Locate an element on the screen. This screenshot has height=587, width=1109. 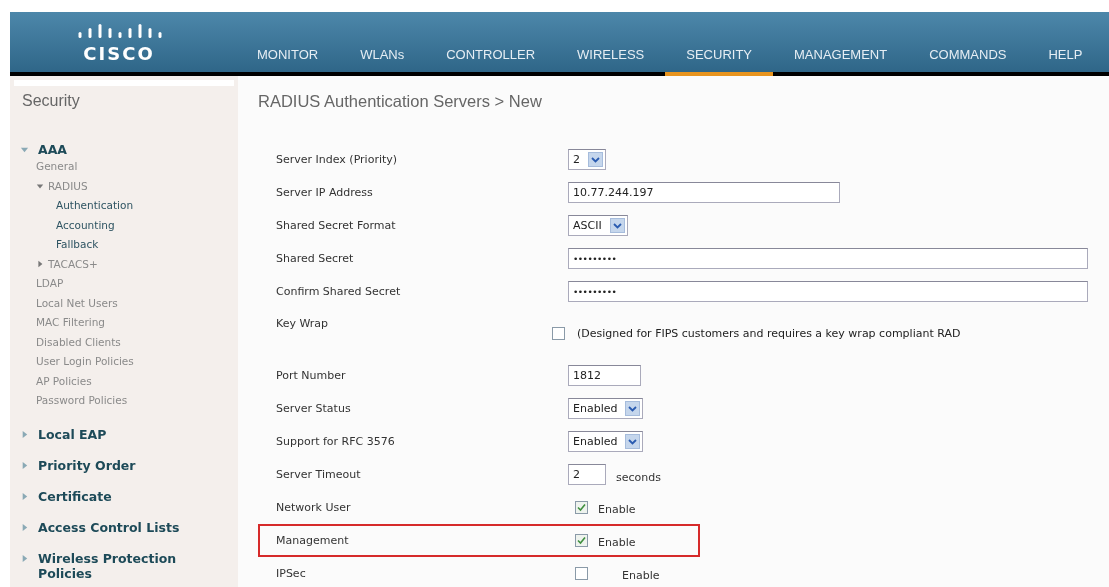
field-label: Server Status is located at coordinates (313, 408).